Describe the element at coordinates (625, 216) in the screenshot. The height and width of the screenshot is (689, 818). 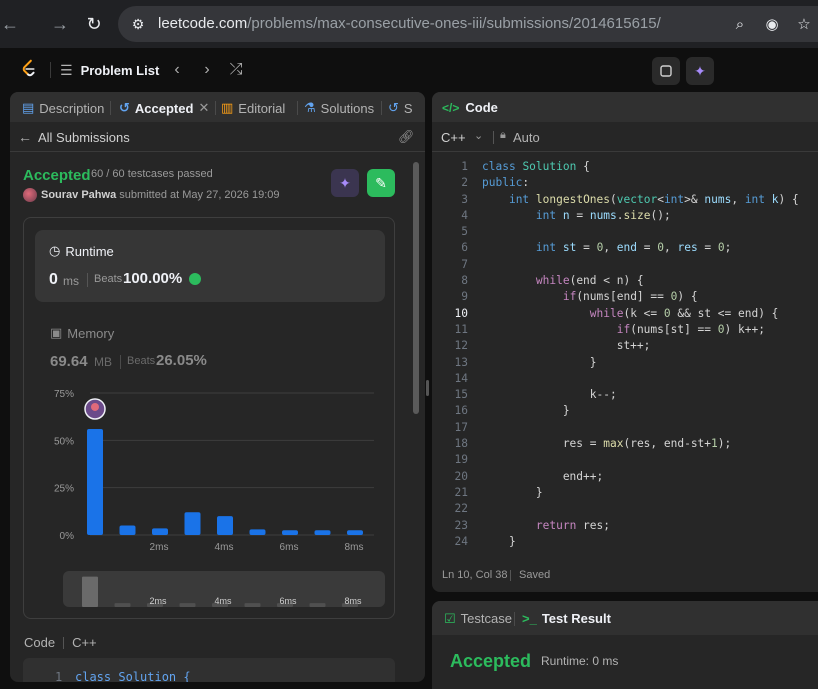
I see `code-line: 4 int n = nums.size();` at that location.